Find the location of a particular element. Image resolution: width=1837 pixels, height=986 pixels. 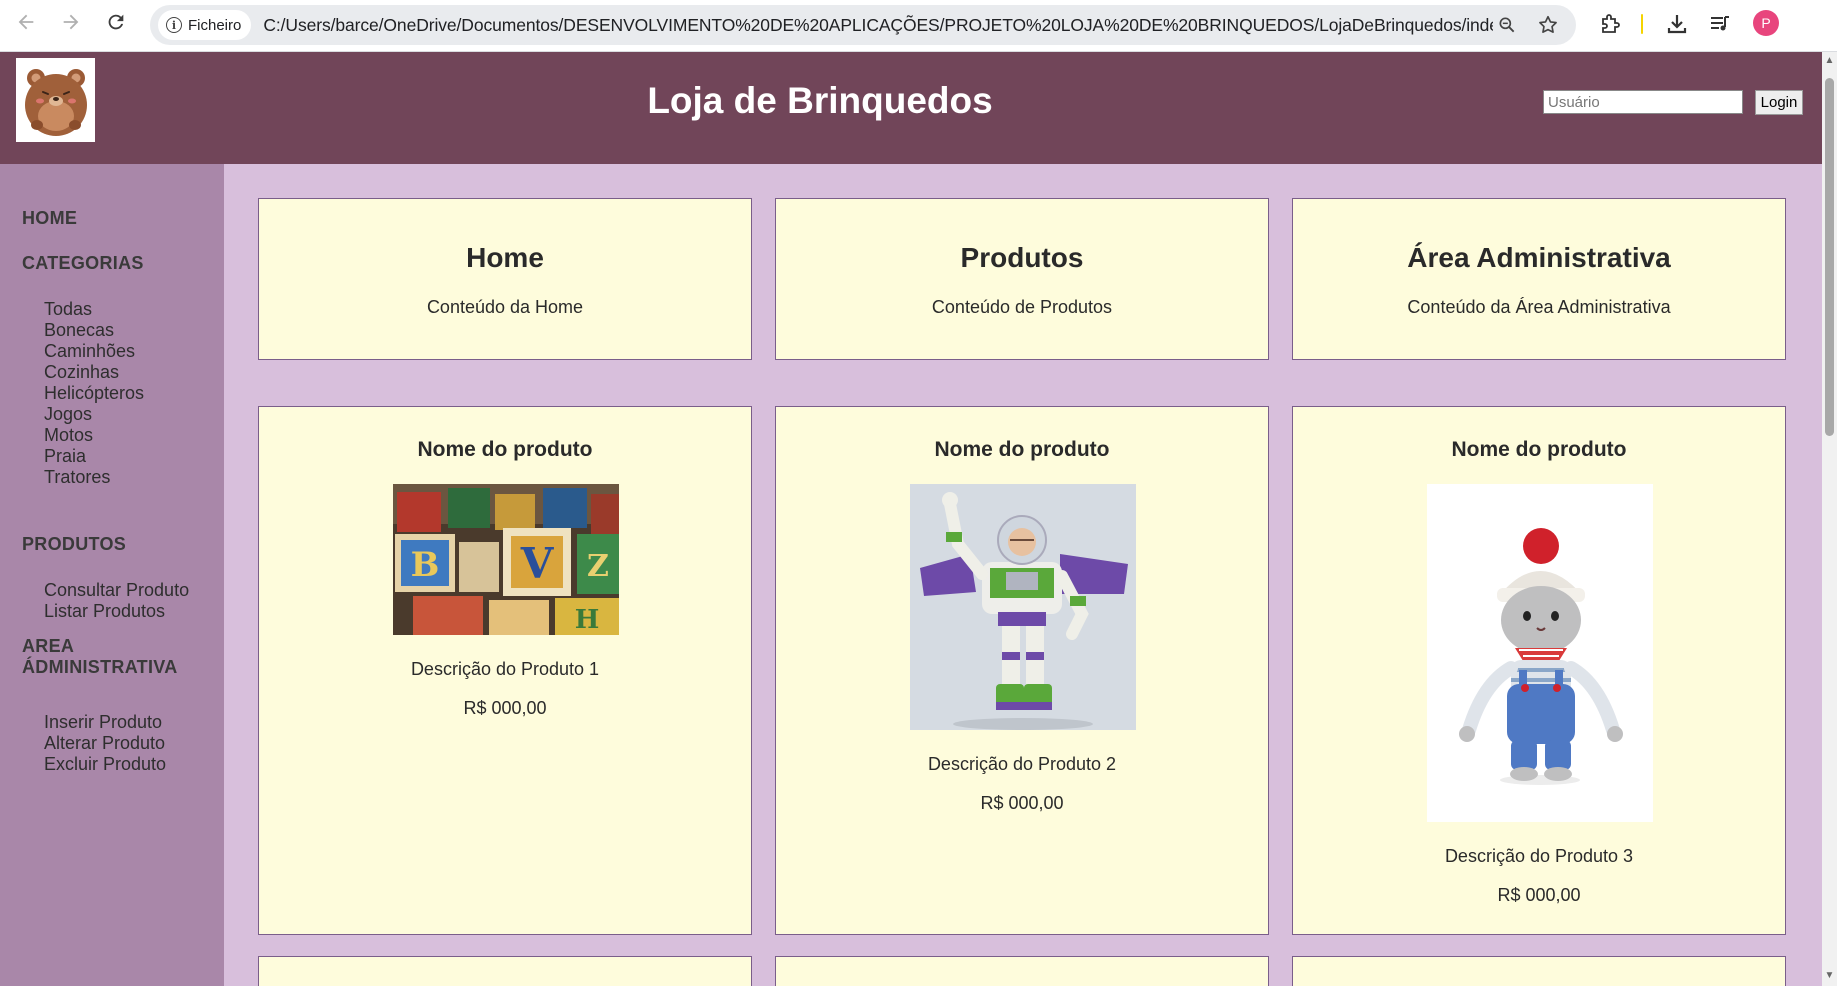

site-info-label: Ficheiro is located at coordinates (215, 25).